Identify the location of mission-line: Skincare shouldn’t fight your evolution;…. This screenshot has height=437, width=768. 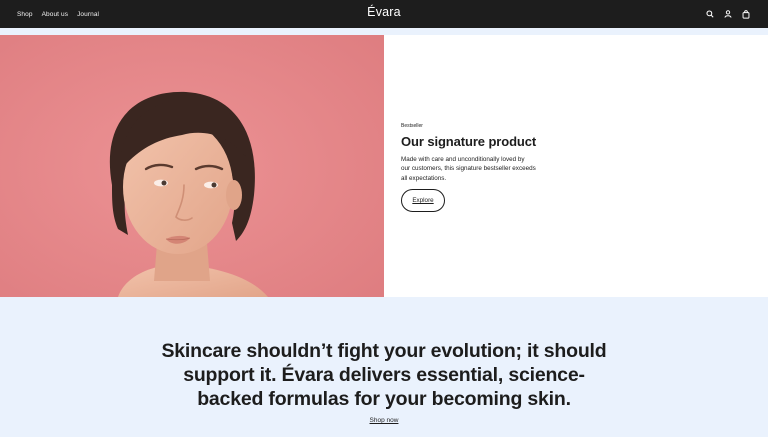
(384, 351).